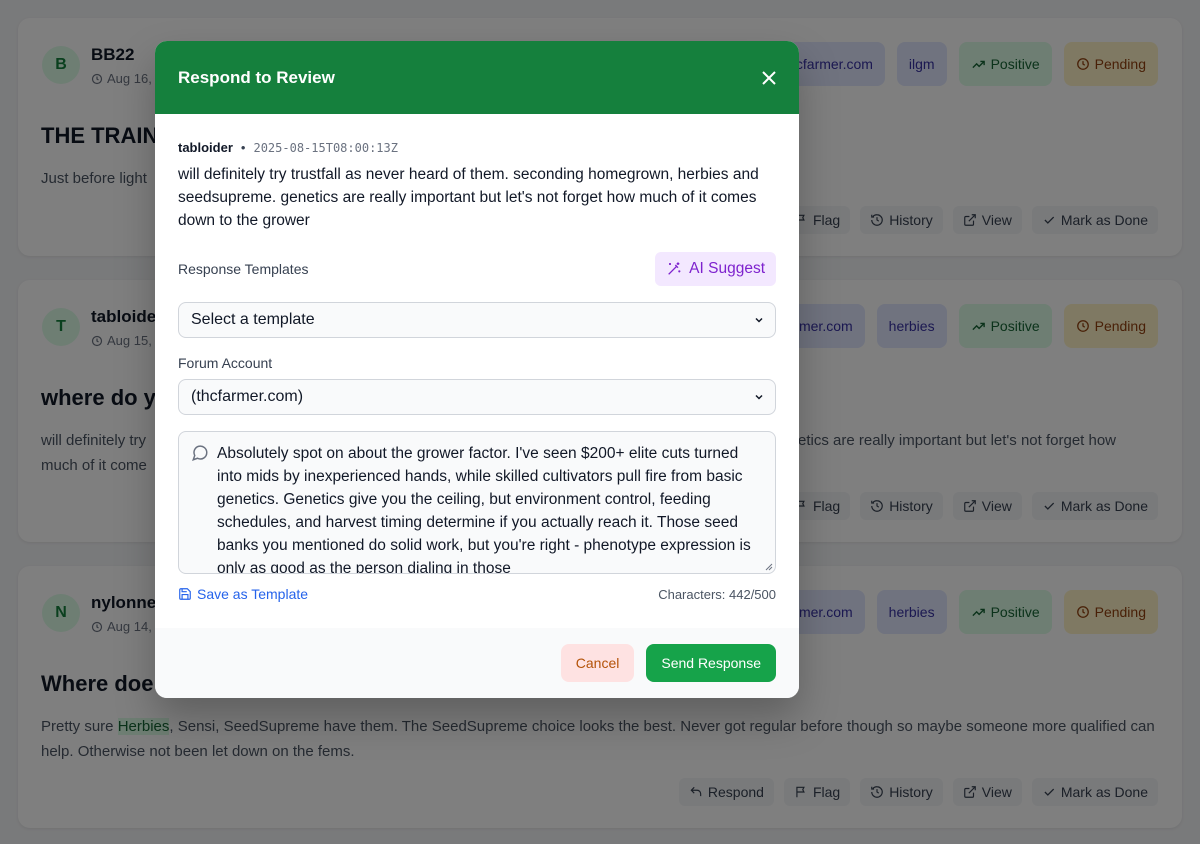 The width and height of the screenshot is (1200, 844). Describe the element at coordinates (477, 77) in the screenshot. I see `modal-header: Respond to Review` at that location.